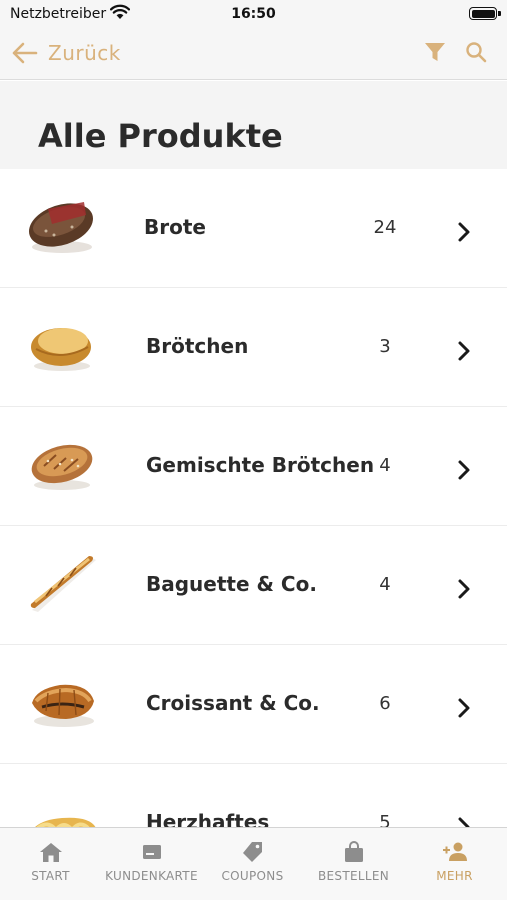  I want to click on tab-label: MEHR, so click(454, 876).